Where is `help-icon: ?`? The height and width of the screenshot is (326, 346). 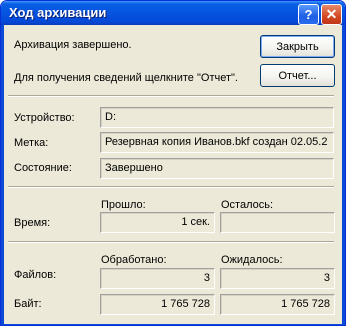 help-icon: ? is located at coordinates (308, 14).